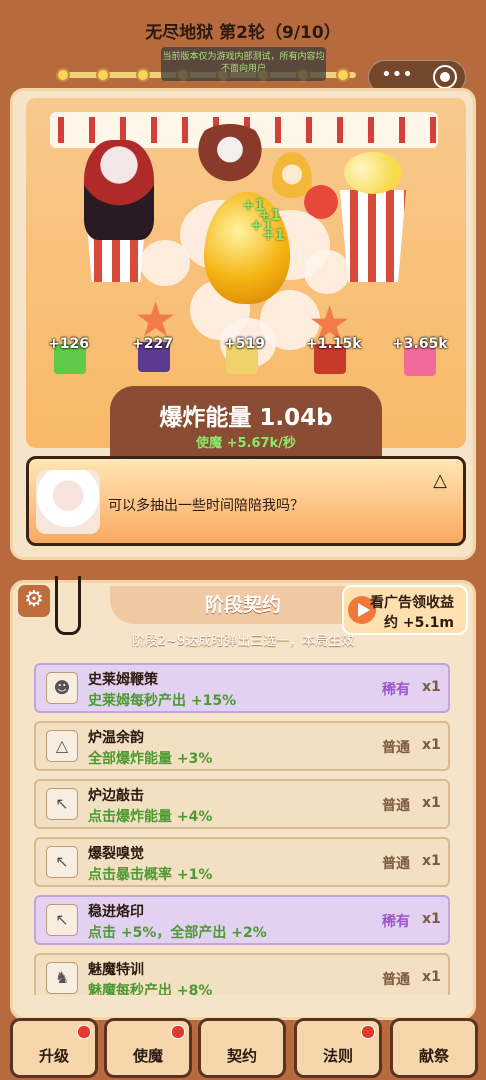 The image size is (486, 1080). I want to click on contract-item: △ 炉温余韵全部爆炸能量 +3% 普通 x1, so click(242, 746).